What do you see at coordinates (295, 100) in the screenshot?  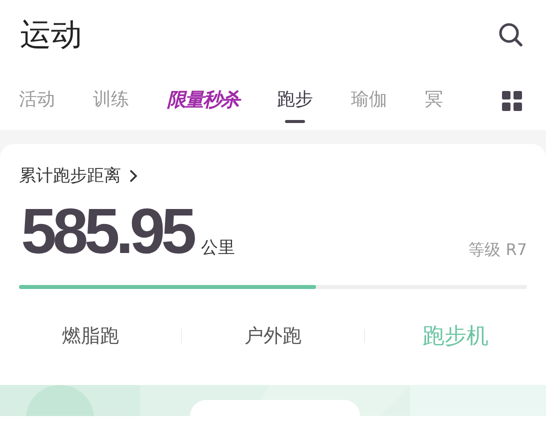 I see `category-tab: 跑步` at bounding box center [295, 100].